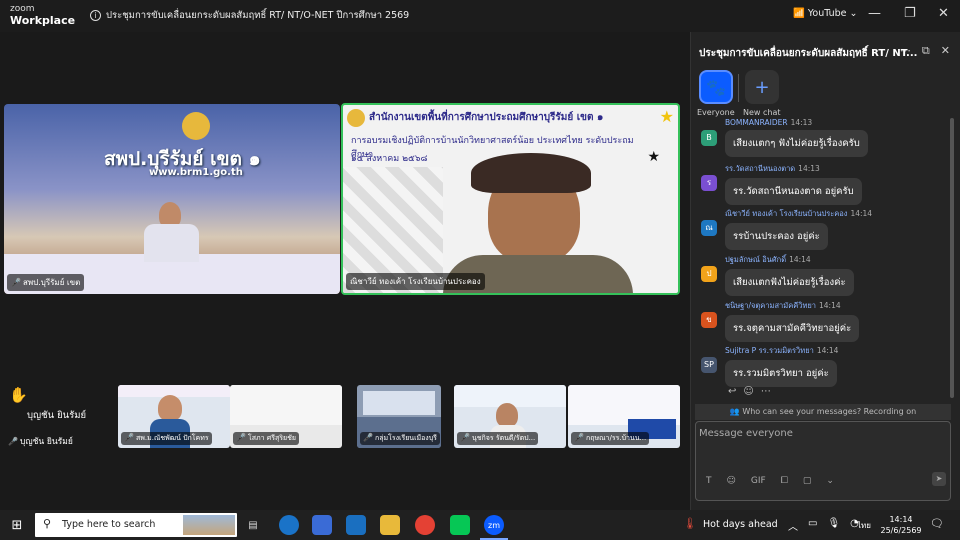 The height and width of the screenshot is (540, 960). I want to click on minimize-icon: —, so click(874, 13).